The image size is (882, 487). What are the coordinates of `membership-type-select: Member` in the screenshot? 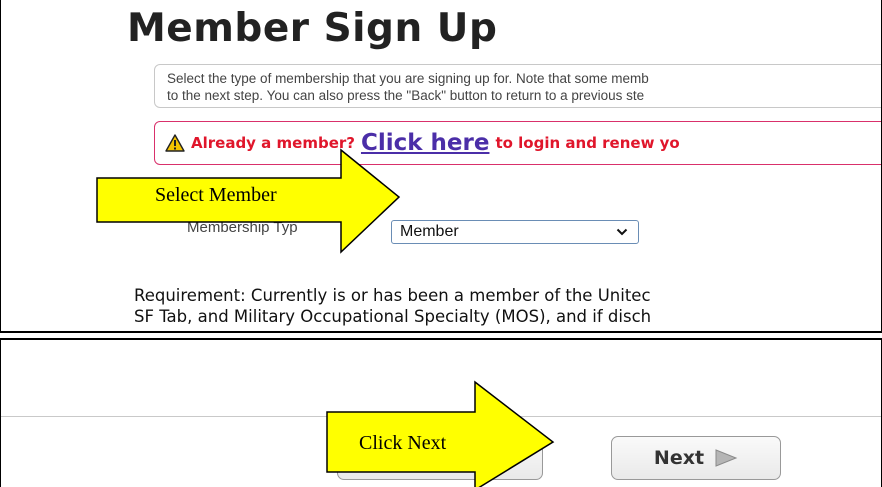 It's located at (515, 232).